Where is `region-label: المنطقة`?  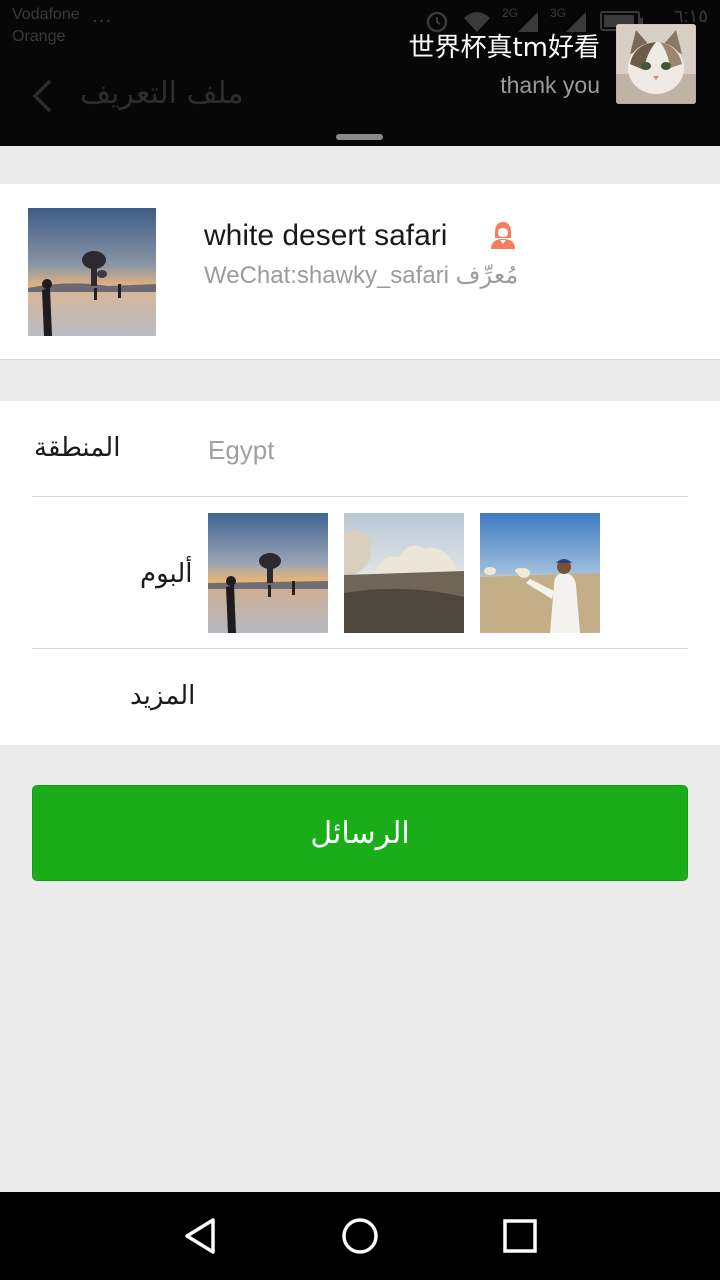
region-label: المنطقة is located at coordinates (77, 448).